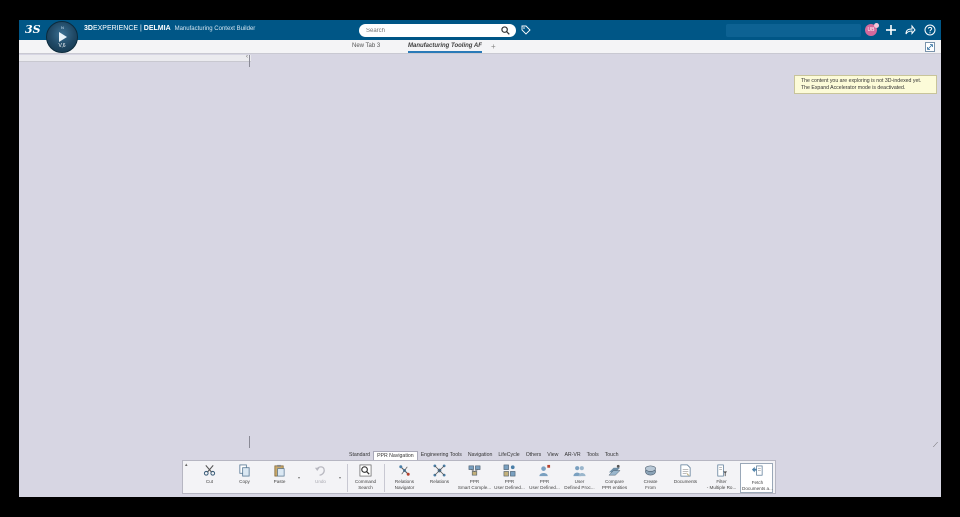 The height and width of the screenshot is (517, 960). Describe the element at coordinates (62, 46) in the screenshot. I see `compass-version: V,6` at that location.